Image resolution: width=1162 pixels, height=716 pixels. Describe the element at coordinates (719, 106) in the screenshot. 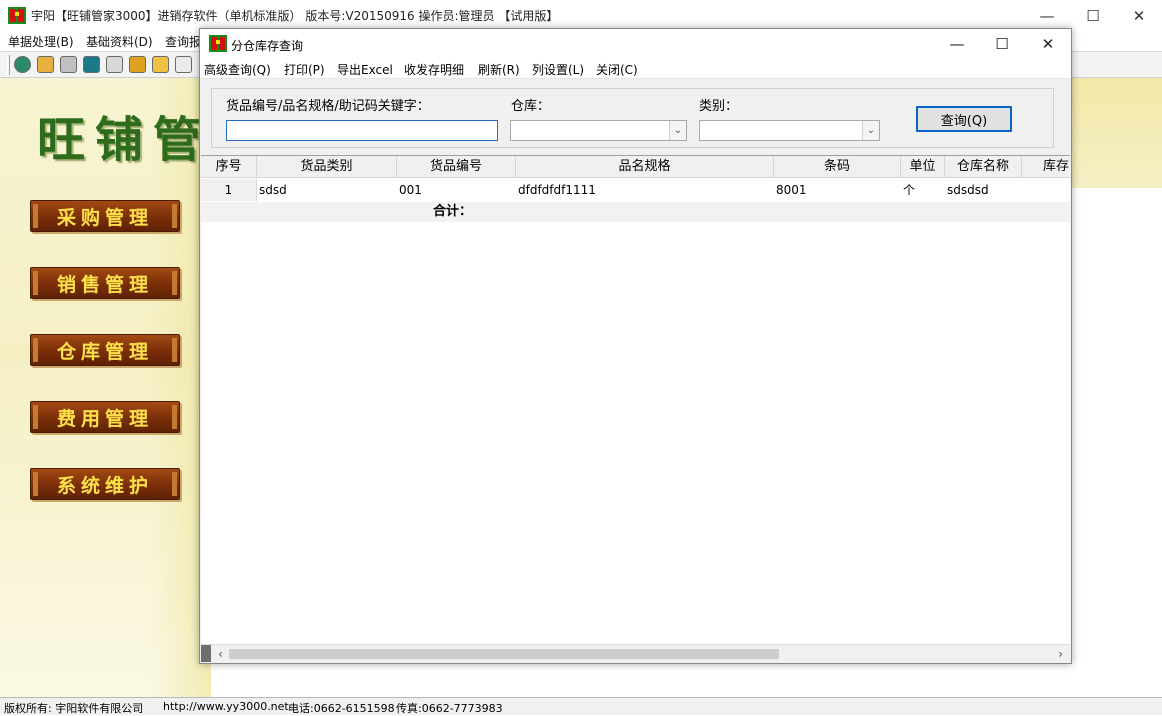

I see `category-label: 类别：` at that location.